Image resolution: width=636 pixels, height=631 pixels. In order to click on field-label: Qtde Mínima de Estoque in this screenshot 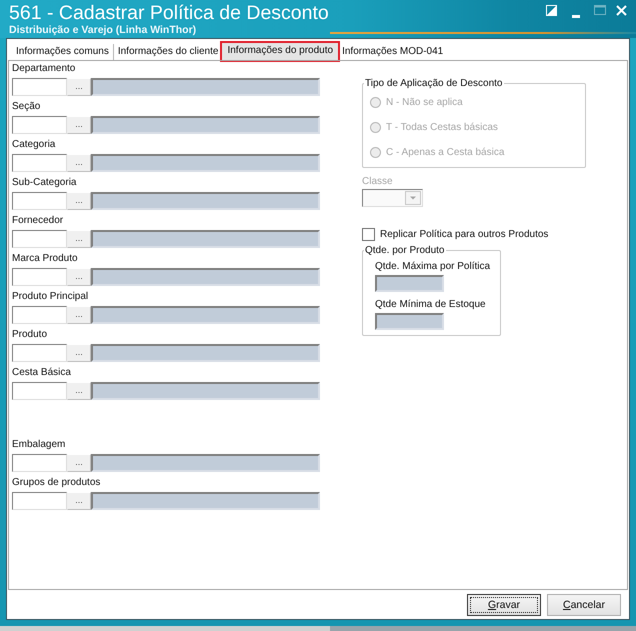, I will do `click(430, 304)`.